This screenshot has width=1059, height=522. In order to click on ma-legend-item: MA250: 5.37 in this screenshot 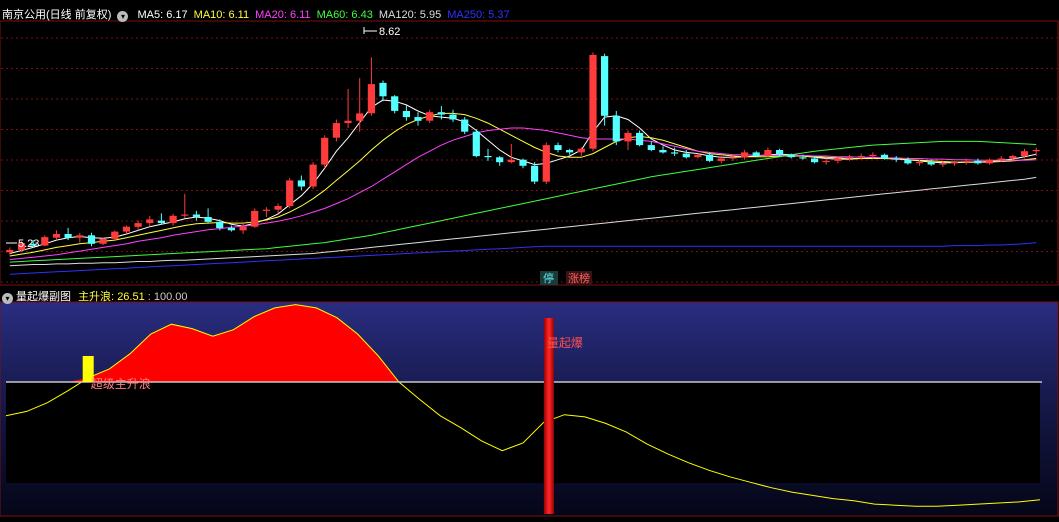, I will do `click(478, 15)`.